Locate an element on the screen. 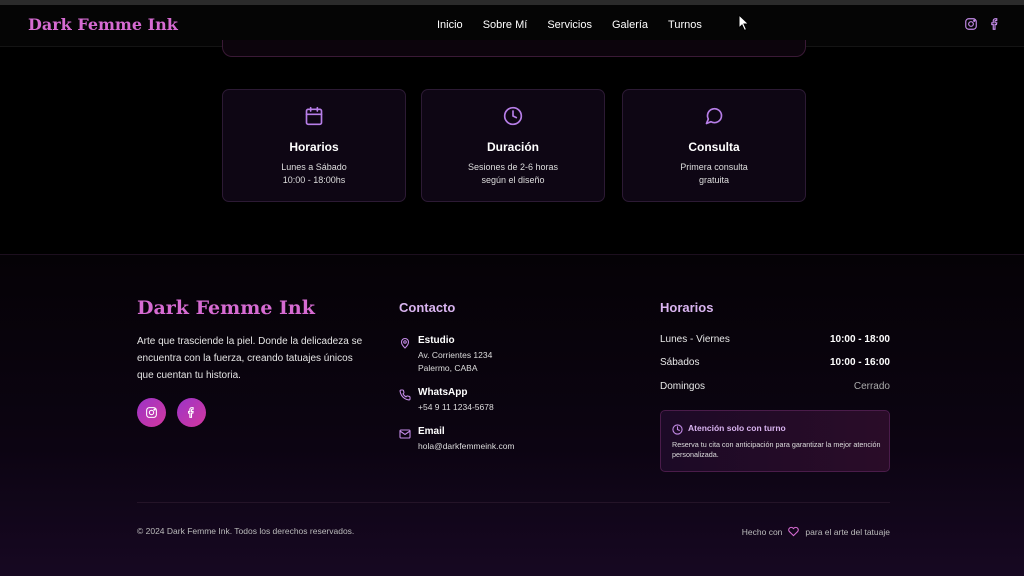 The image size is (1024, 576). map-pin-icon is located at coordinates (405, 342).